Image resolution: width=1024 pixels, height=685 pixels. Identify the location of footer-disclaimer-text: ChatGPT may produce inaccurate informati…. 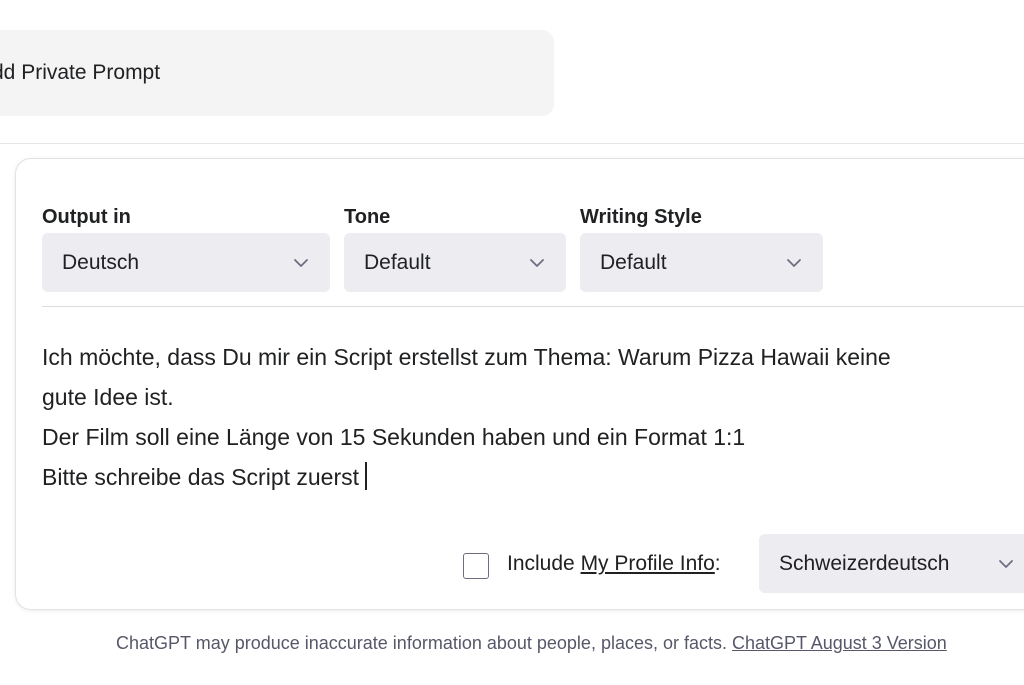
(424, 643).